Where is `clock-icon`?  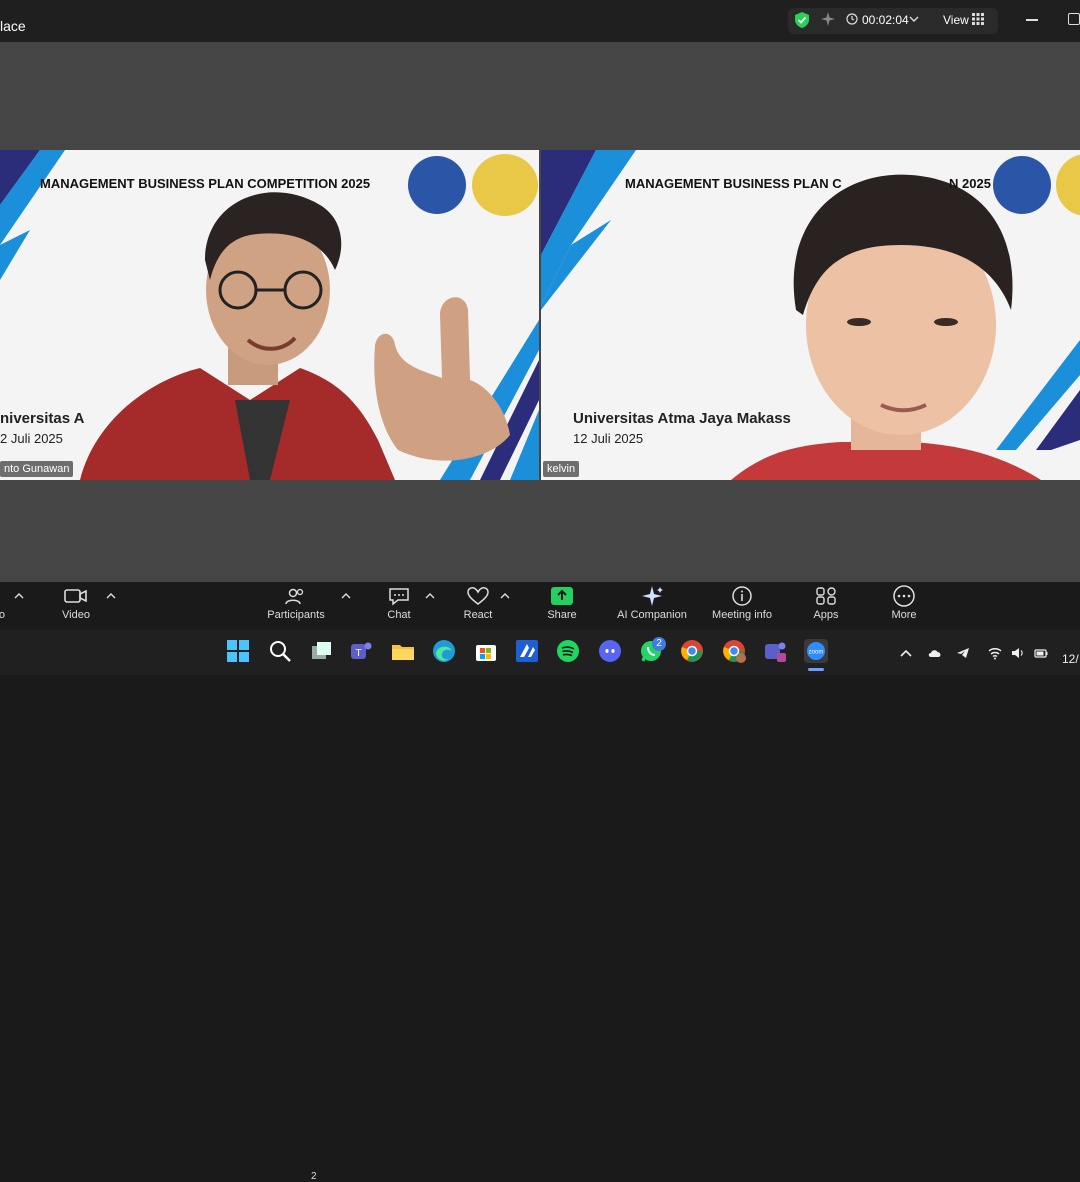 clock-icon is located at coordinates (852, 19).